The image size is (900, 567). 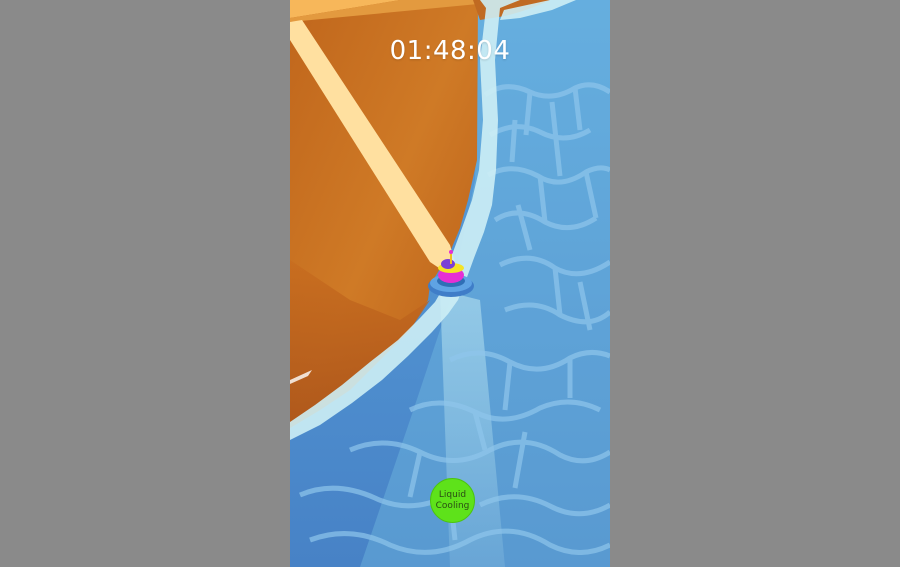 What do you see at coordinates (450, 51) in the screenshot?
I see `race-timer: 01:48:04` at bounding box center [450, 51].